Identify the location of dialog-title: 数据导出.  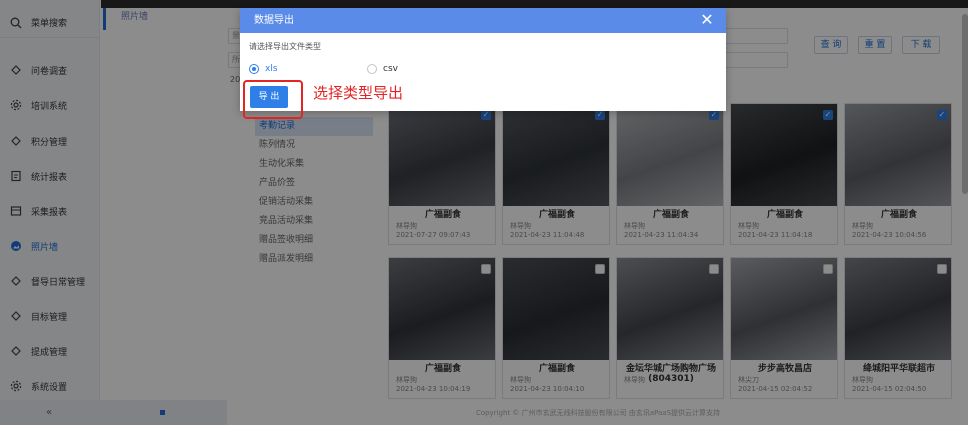
(274, 20).